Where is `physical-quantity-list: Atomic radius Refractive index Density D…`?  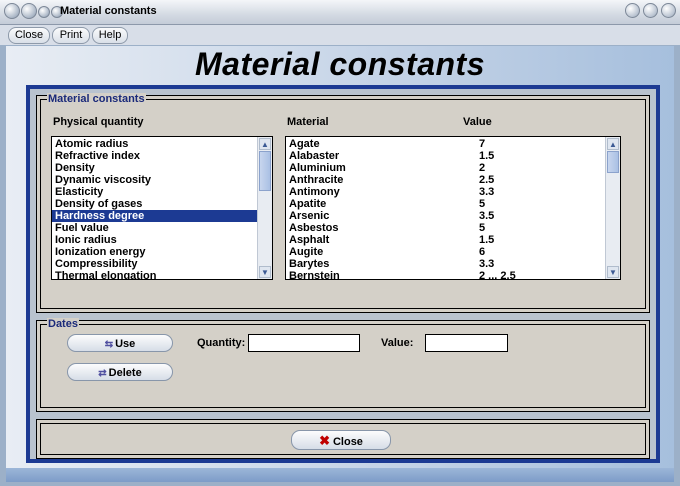 physical-quantity-list: Atomic radius Refractive index Density D… is located at coordinates (162, 208).